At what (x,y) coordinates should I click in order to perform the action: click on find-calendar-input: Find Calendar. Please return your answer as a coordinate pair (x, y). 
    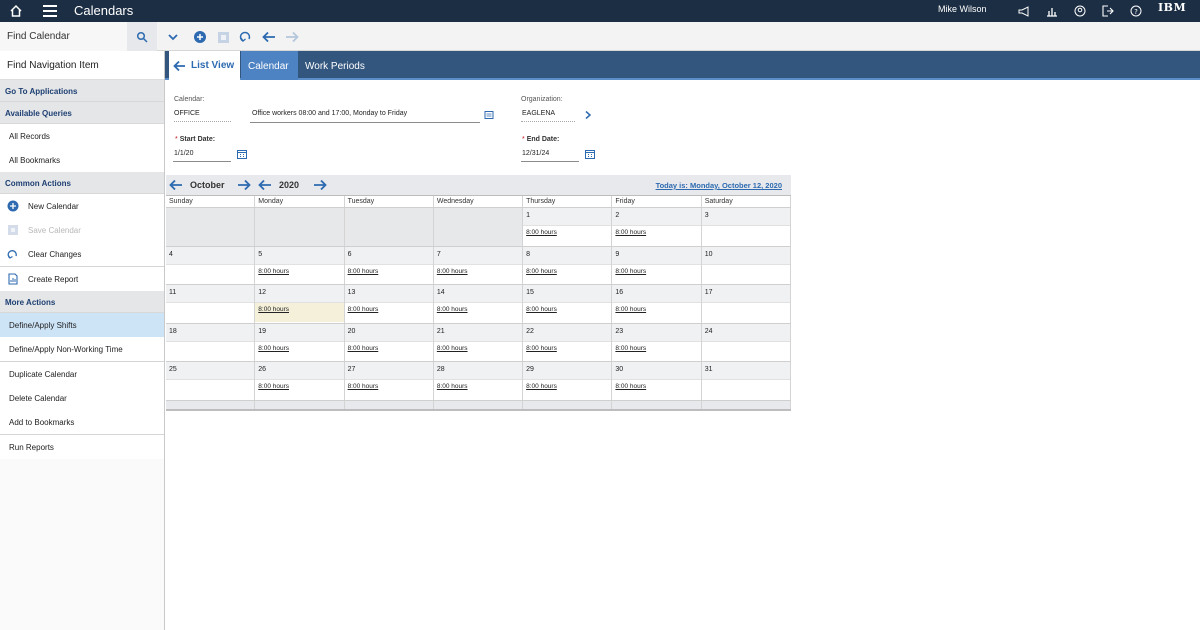
    Looking at the image, I should click on (63, 36).